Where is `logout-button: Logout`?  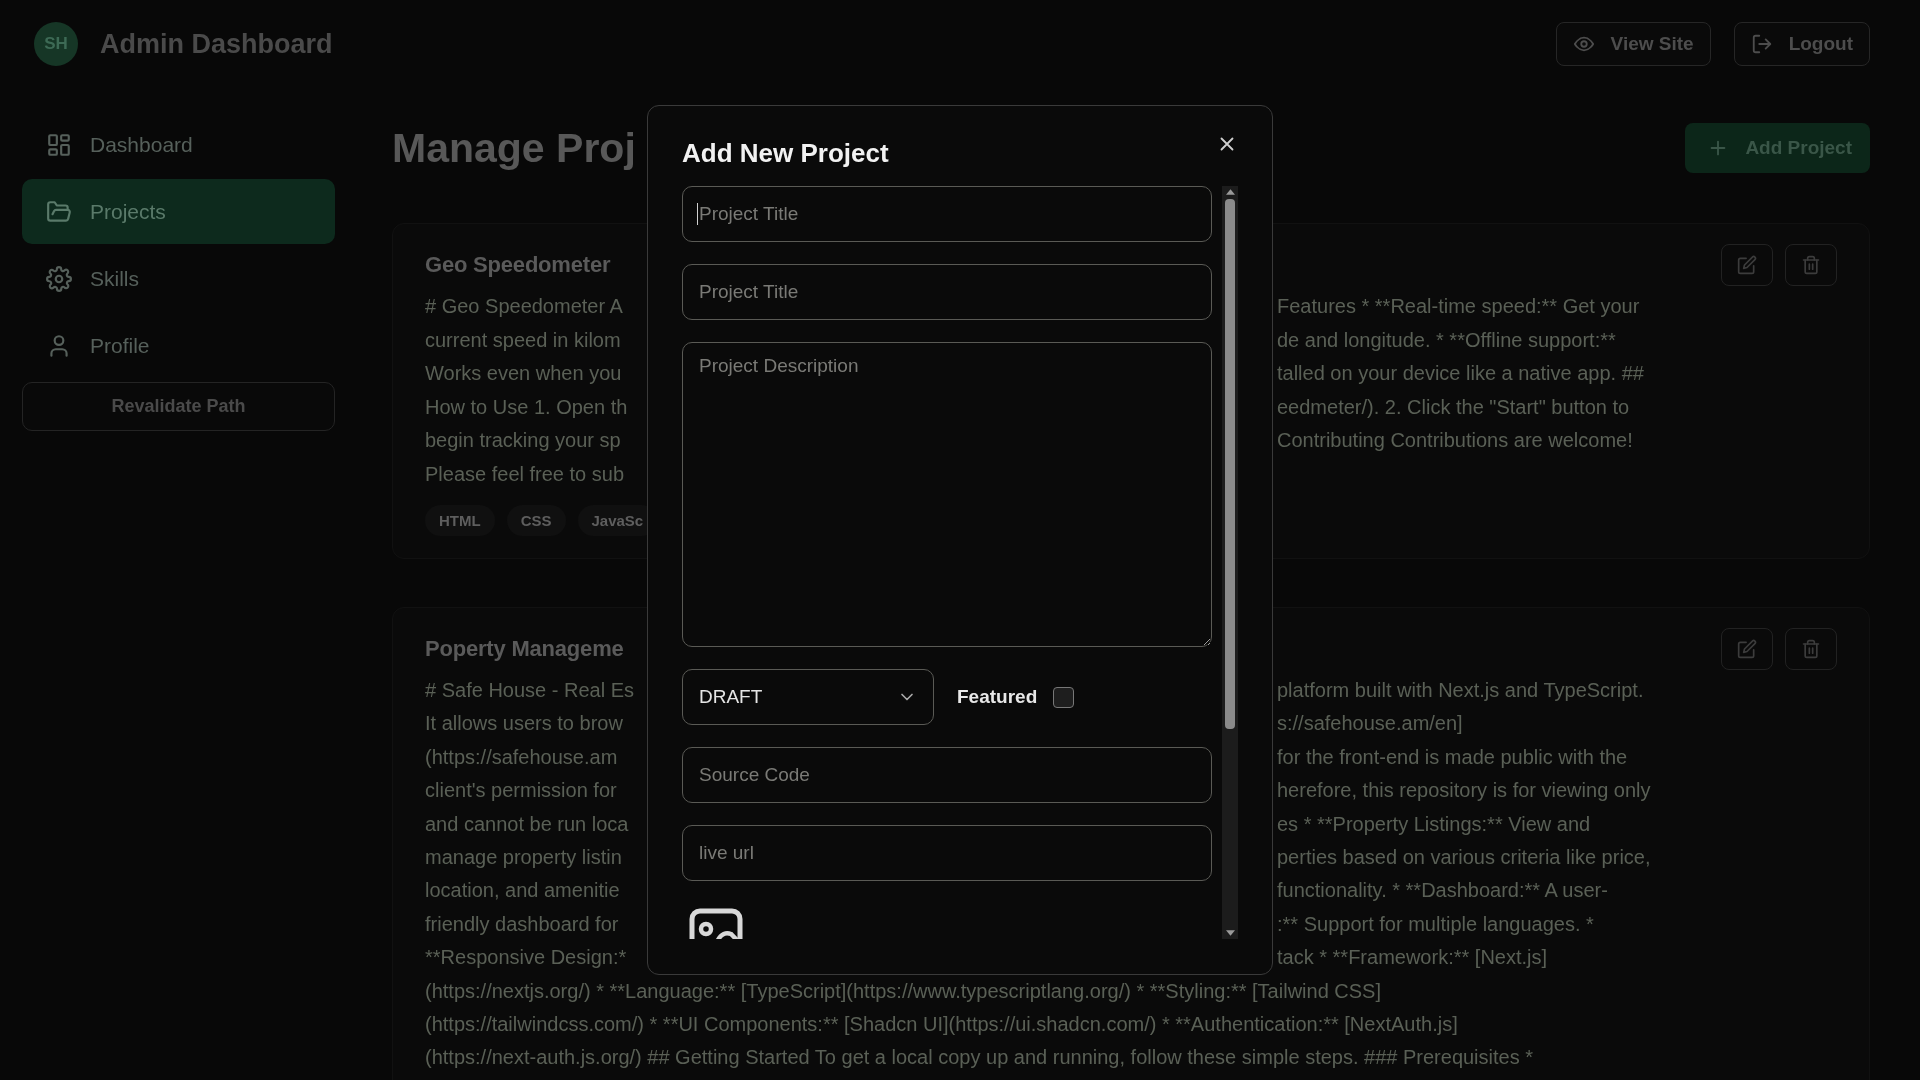
logout-button: Logout is located at coordinates (1801, 44).